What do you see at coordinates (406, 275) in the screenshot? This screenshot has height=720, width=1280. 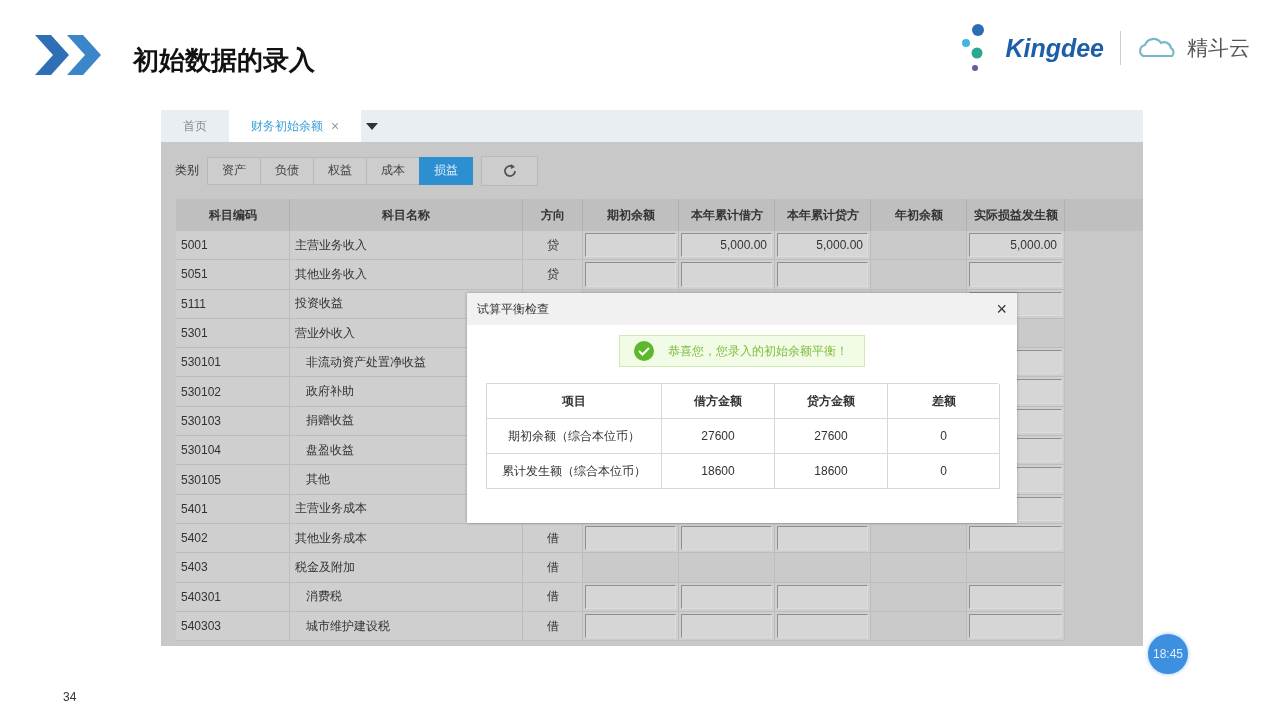 I see `table-cell: 其他业务收入` at bounding box center [406, 275].